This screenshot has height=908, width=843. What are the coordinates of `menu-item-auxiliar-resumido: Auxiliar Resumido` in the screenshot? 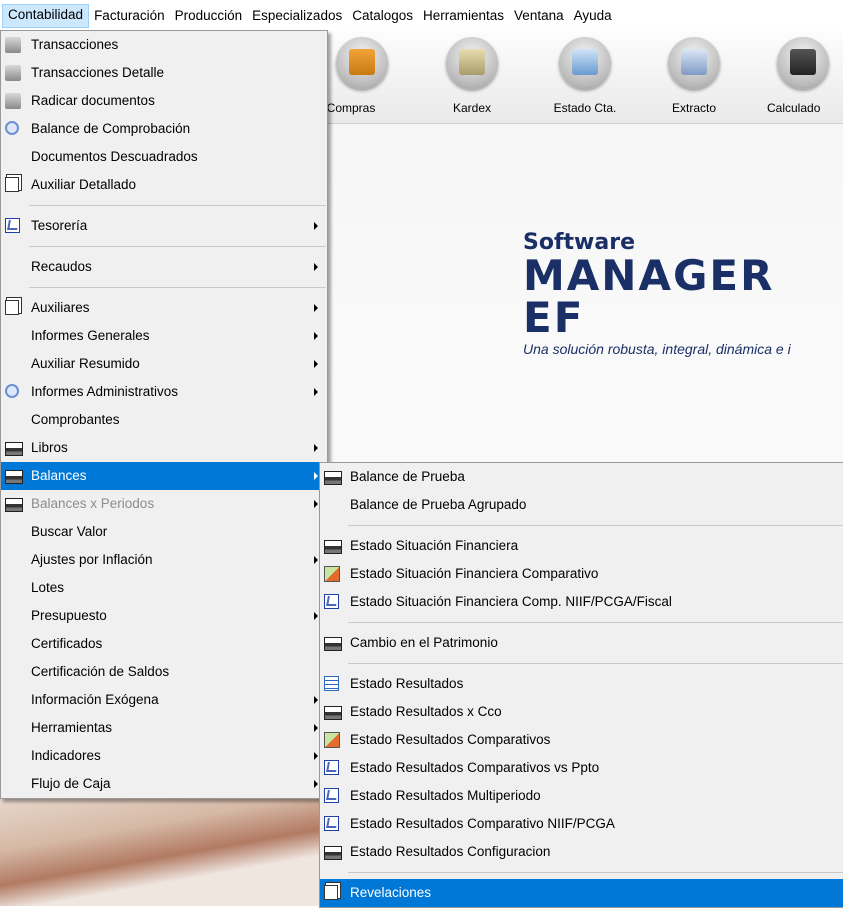 It's located at (164, 364).